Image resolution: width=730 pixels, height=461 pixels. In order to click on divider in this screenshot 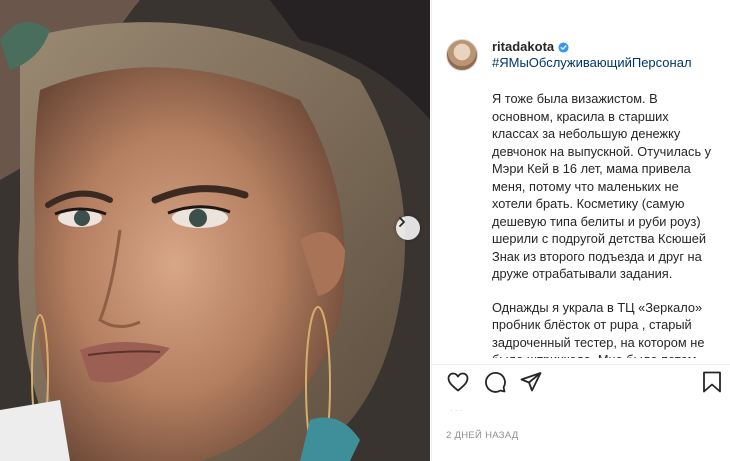, I will do `click(581, 364)`.